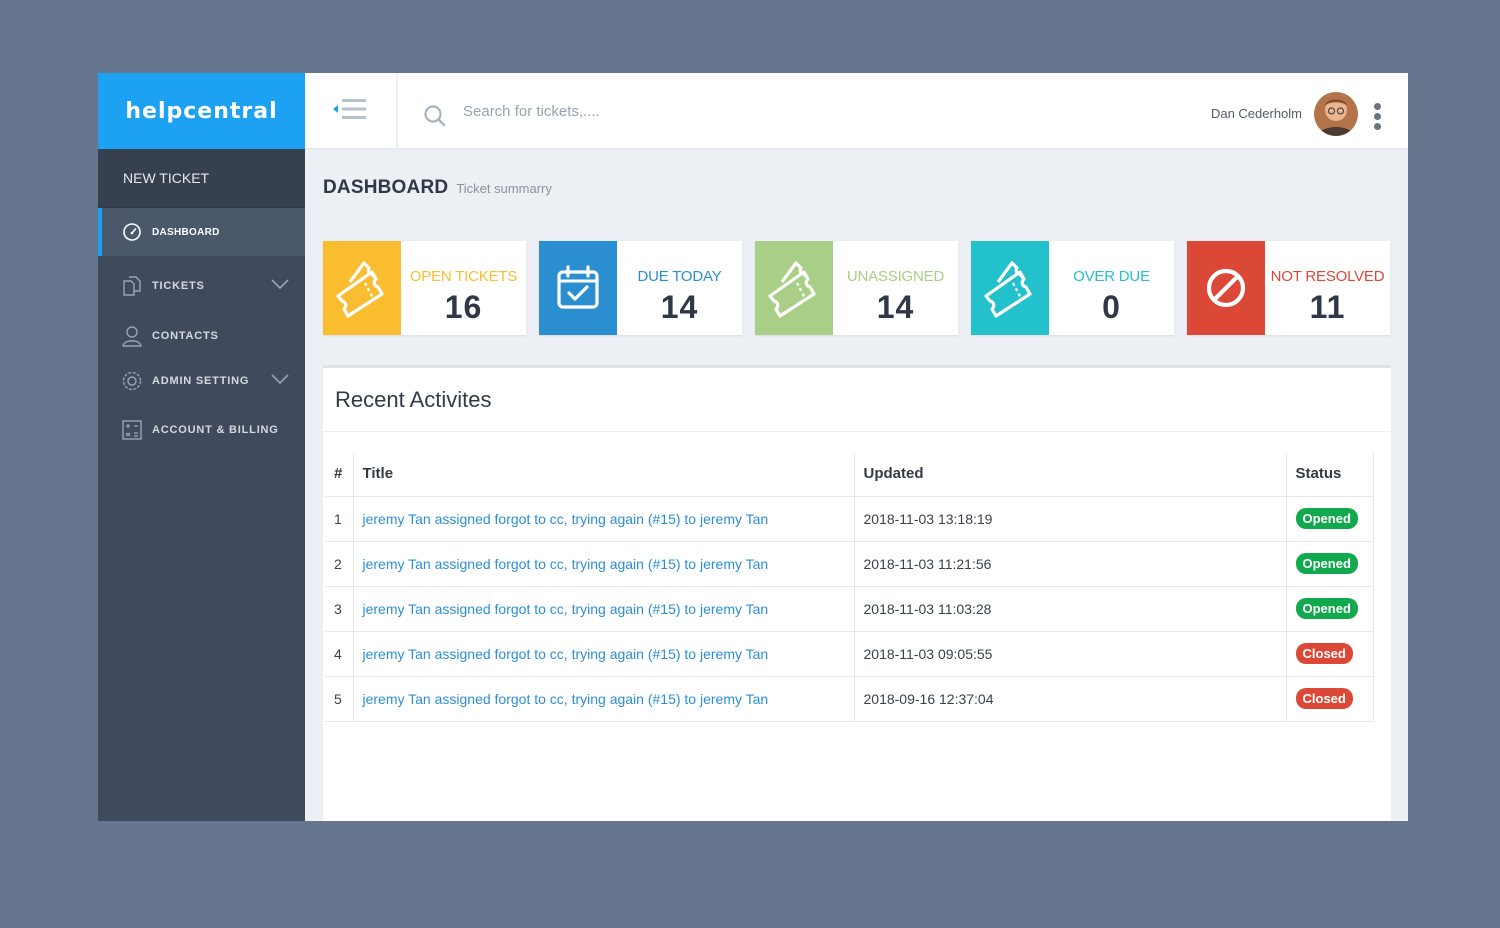 The width and height of the screenshot is (1500, 928). Describe the element at coordinates (339, 653) in the screenshot. I see `row-number: 4` at that location.